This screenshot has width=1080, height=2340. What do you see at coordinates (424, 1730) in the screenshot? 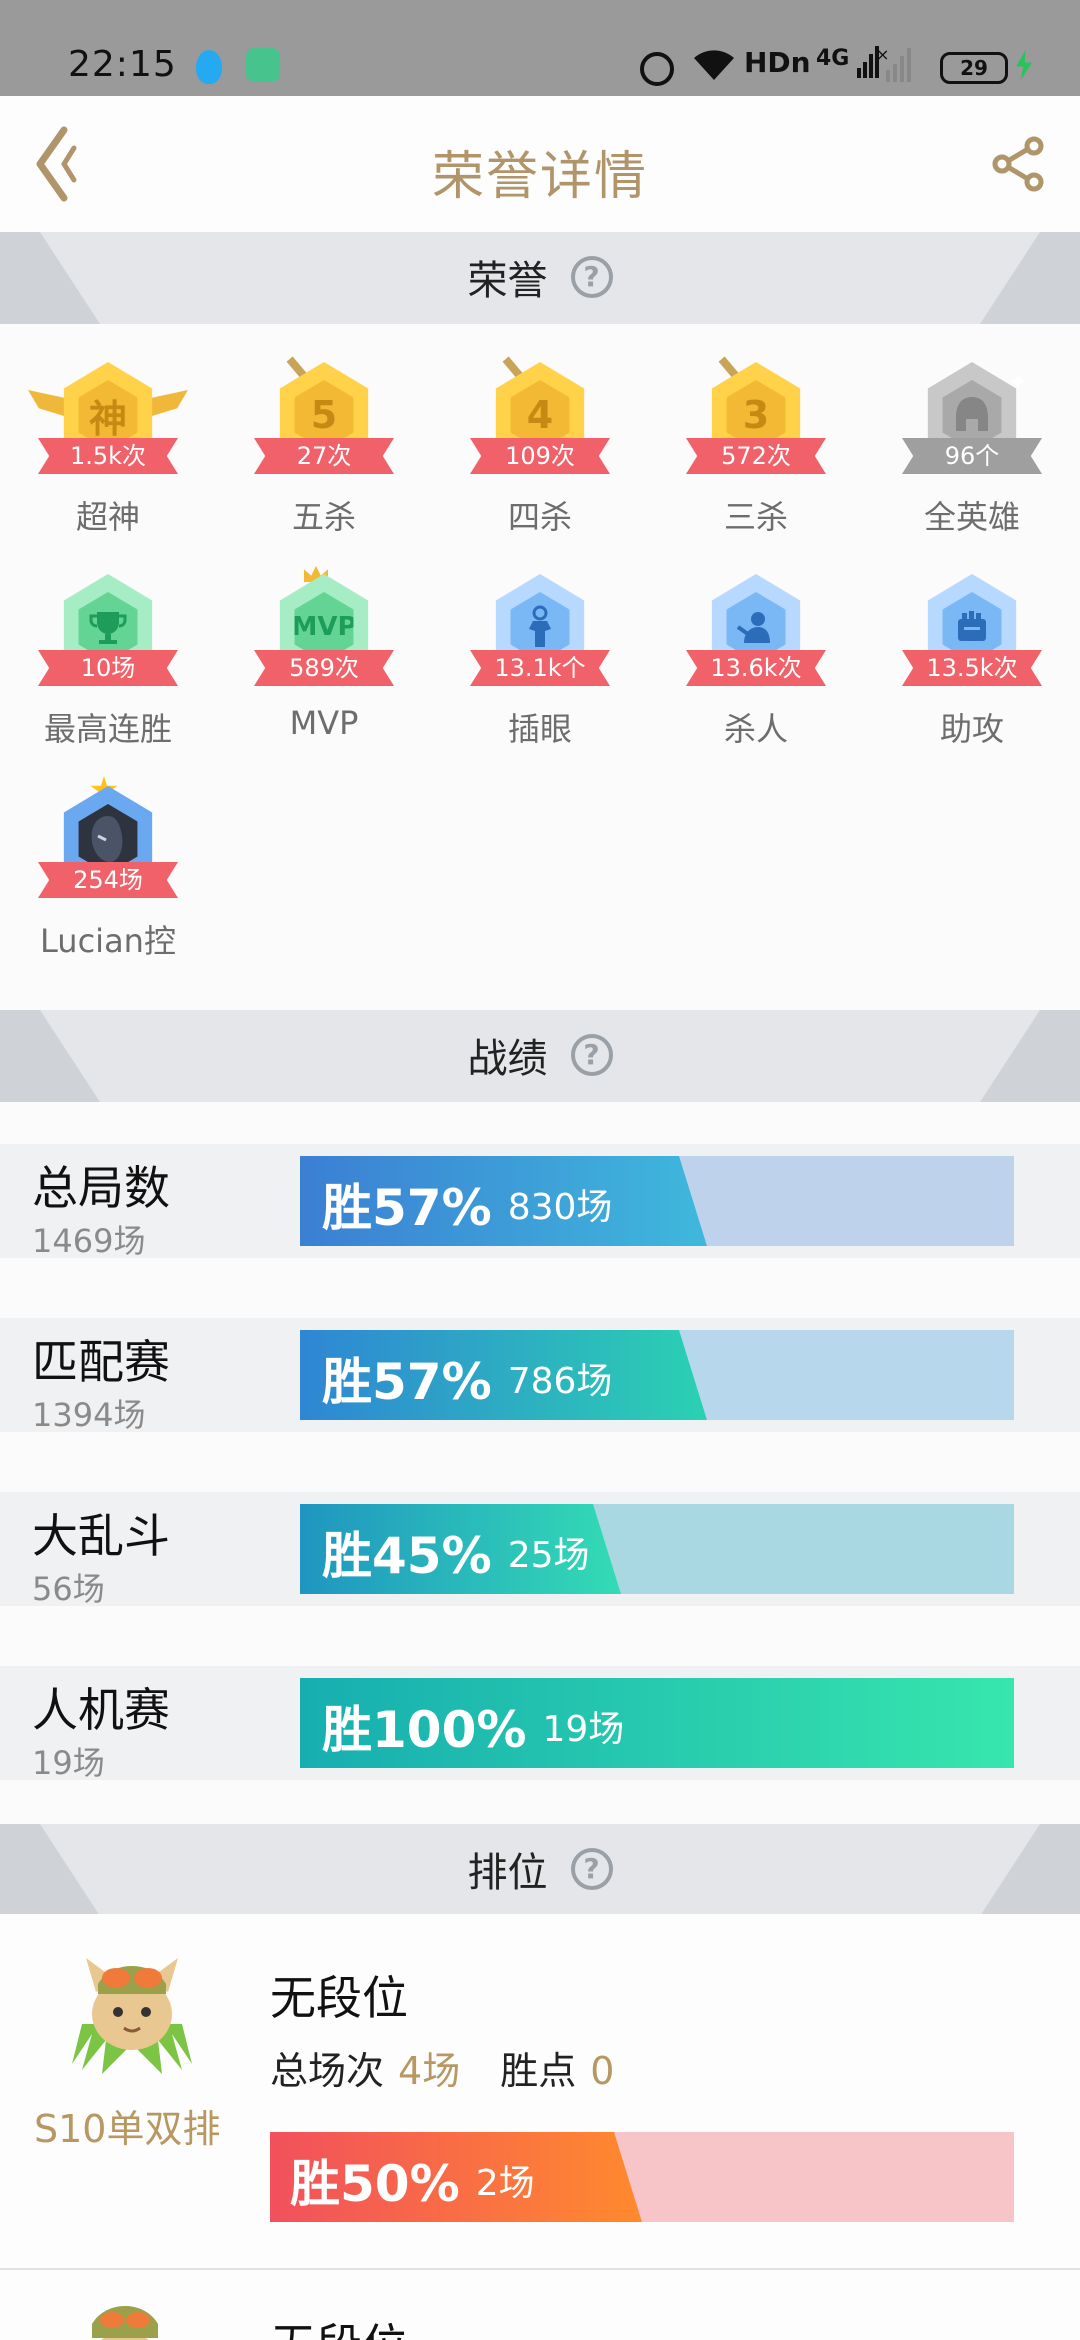
I see `win-rate-label: 胜100%` at bounding box center [424, 1730].